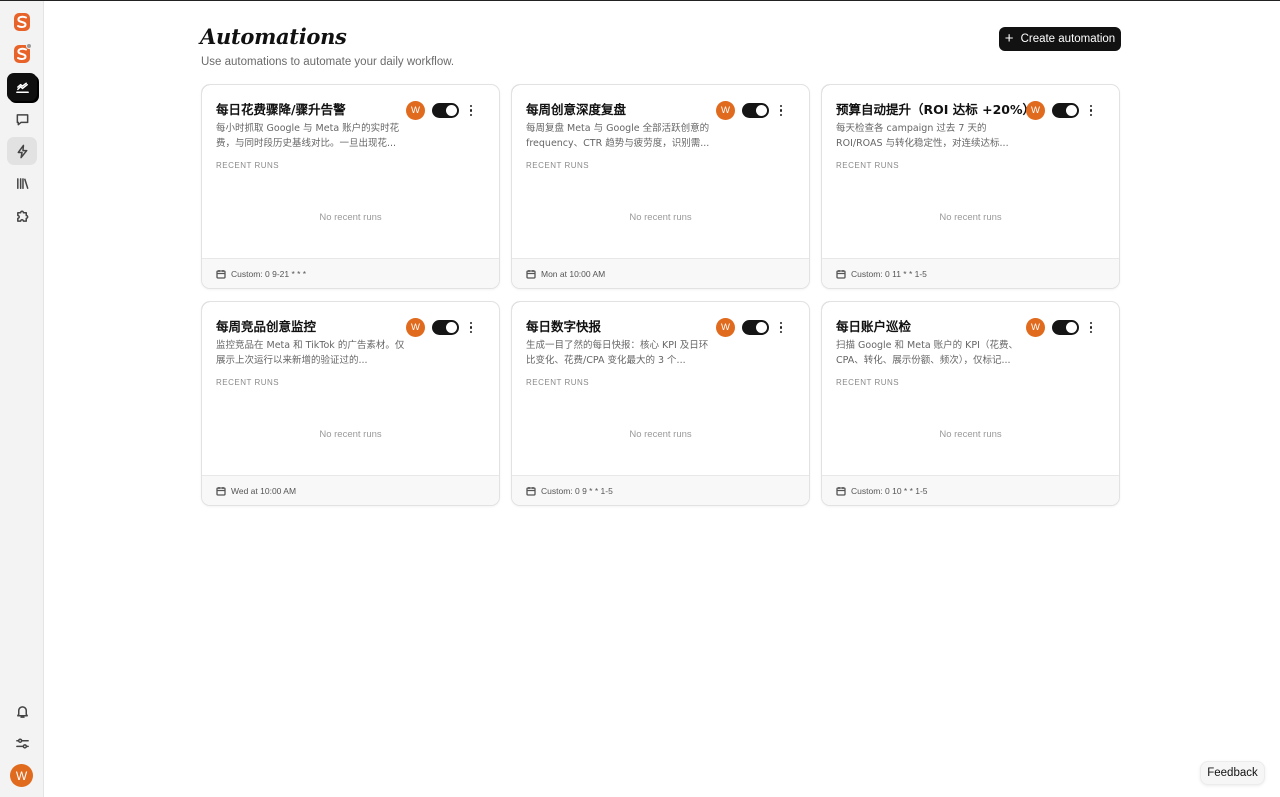  I want to click on sidebar-item-automations, so click(22, 151).